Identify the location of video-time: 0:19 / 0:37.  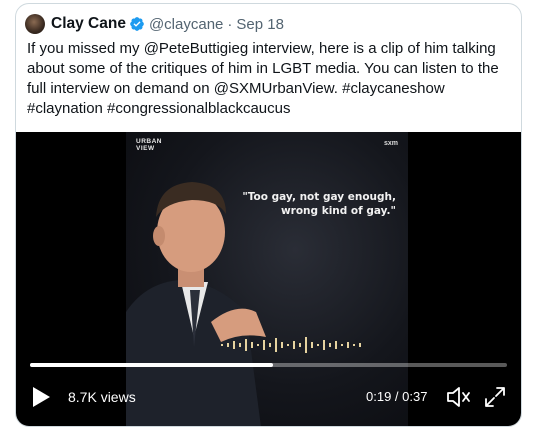
(397, 396).